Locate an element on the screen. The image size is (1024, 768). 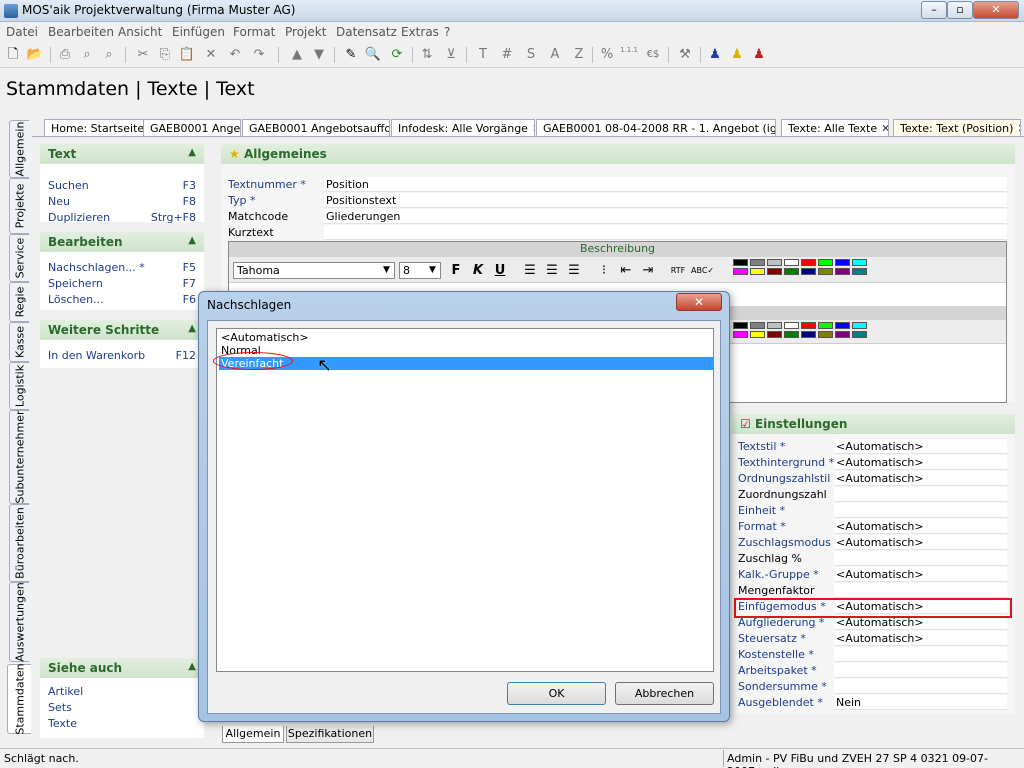
link-artikel: Artikel is located at coordinates (65, 691).